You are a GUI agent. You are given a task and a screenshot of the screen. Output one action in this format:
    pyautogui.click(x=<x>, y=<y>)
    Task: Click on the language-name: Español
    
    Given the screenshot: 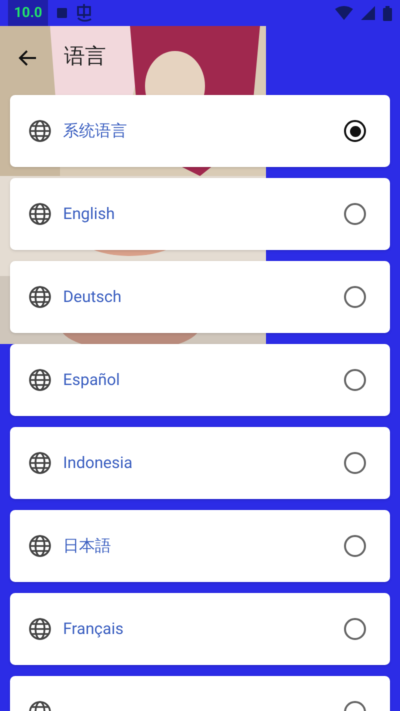 What is the action you would take?
    pyautogui.click(x=91, y=380)
    